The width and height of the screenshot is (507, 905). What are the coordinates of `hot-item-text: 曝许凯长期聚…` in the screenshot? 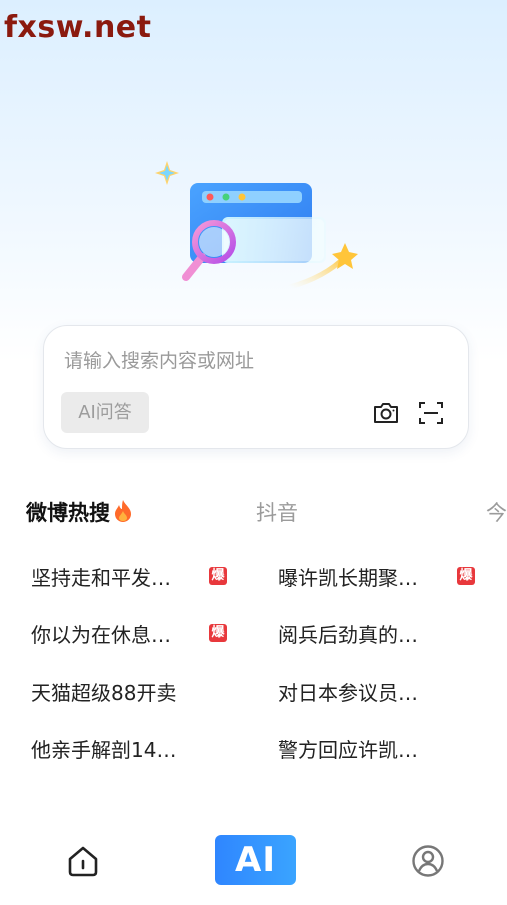 It's located at (348, 577).